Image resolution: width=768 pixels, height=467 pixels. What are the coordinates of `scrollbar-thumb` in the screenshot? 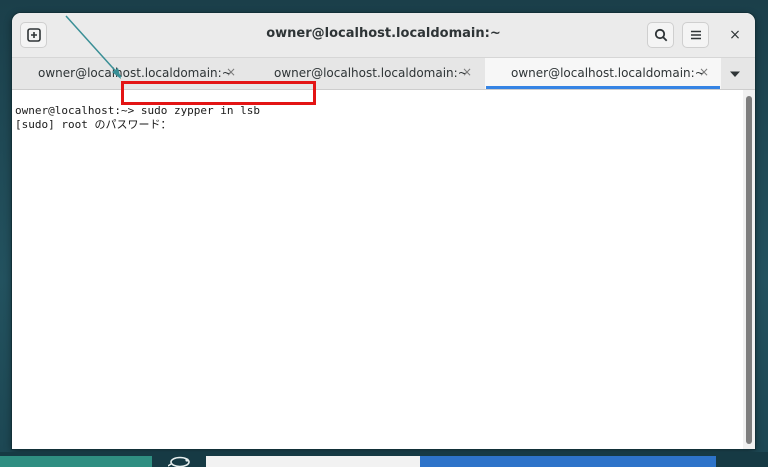 It's located at (749, 270).